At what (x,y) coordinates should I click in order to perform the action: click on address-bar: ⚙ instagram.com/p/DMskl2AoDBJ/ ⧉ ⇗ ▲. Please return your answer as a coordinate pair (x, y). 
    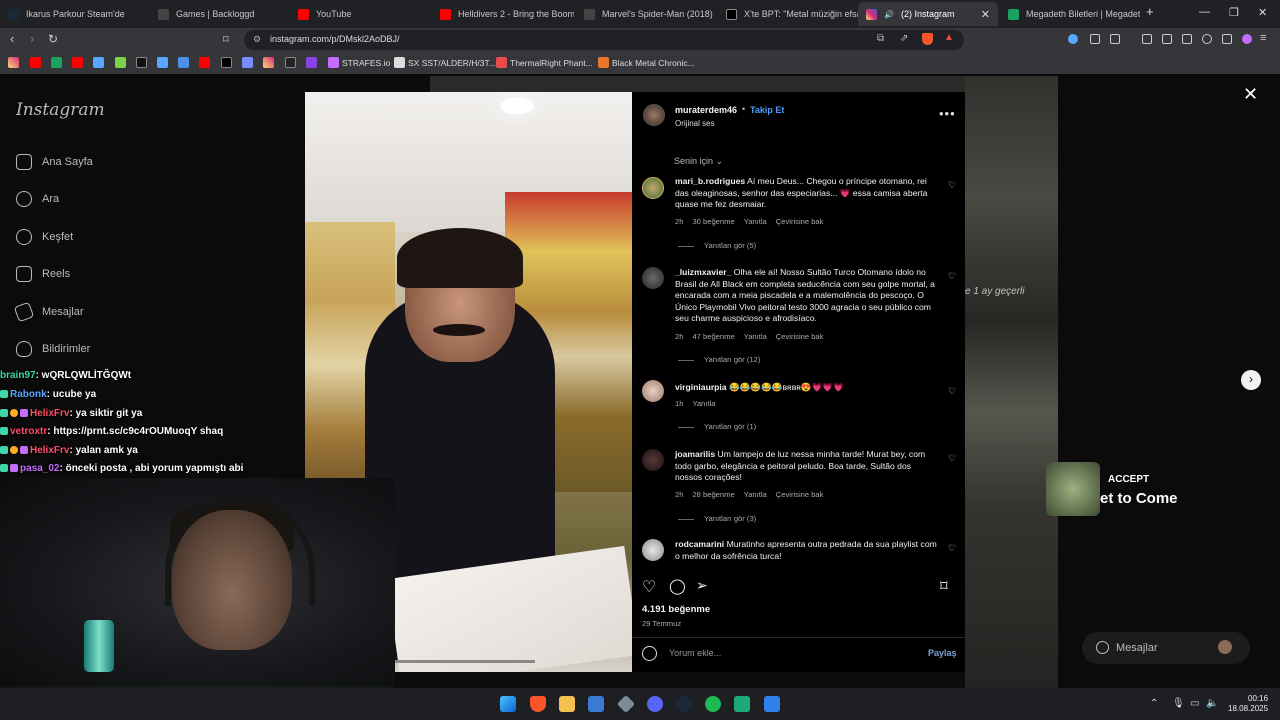
    Looking at the image, I should click on (604, 40).